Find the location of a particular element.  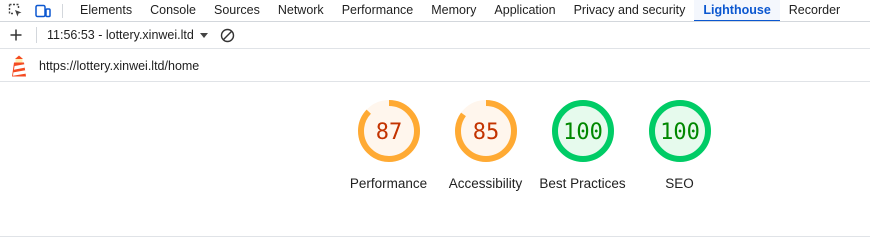

best-practices-label: Best Practices is located at coordinates (582, 183).